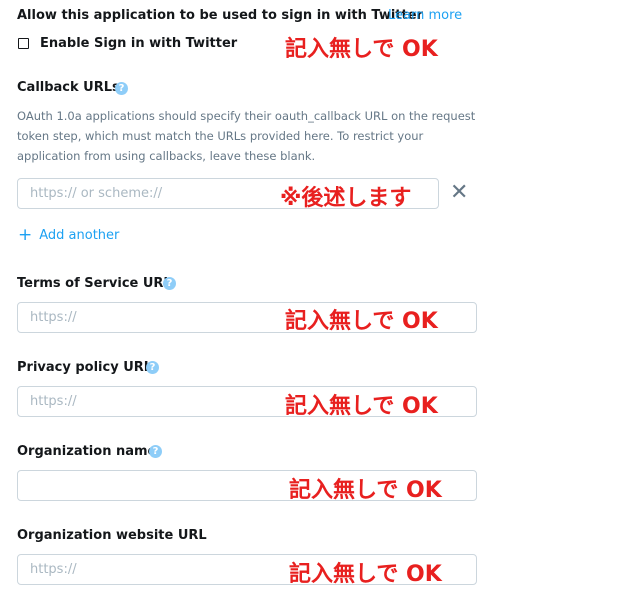 This screenshot has height=601, width=637. What do you see at coordinates (247, 317) in the screenshot?
I see `terms-url-input` at bounding box center [247, 317].